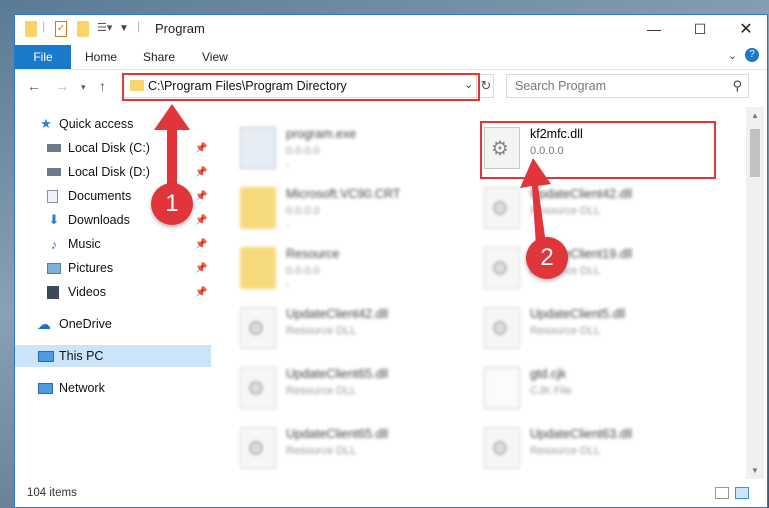 The height and width of the screenshot is (508, 769). Describe the element at coordinates (159, 57) in the screenshot. I see `tab-share: Share` at that location.